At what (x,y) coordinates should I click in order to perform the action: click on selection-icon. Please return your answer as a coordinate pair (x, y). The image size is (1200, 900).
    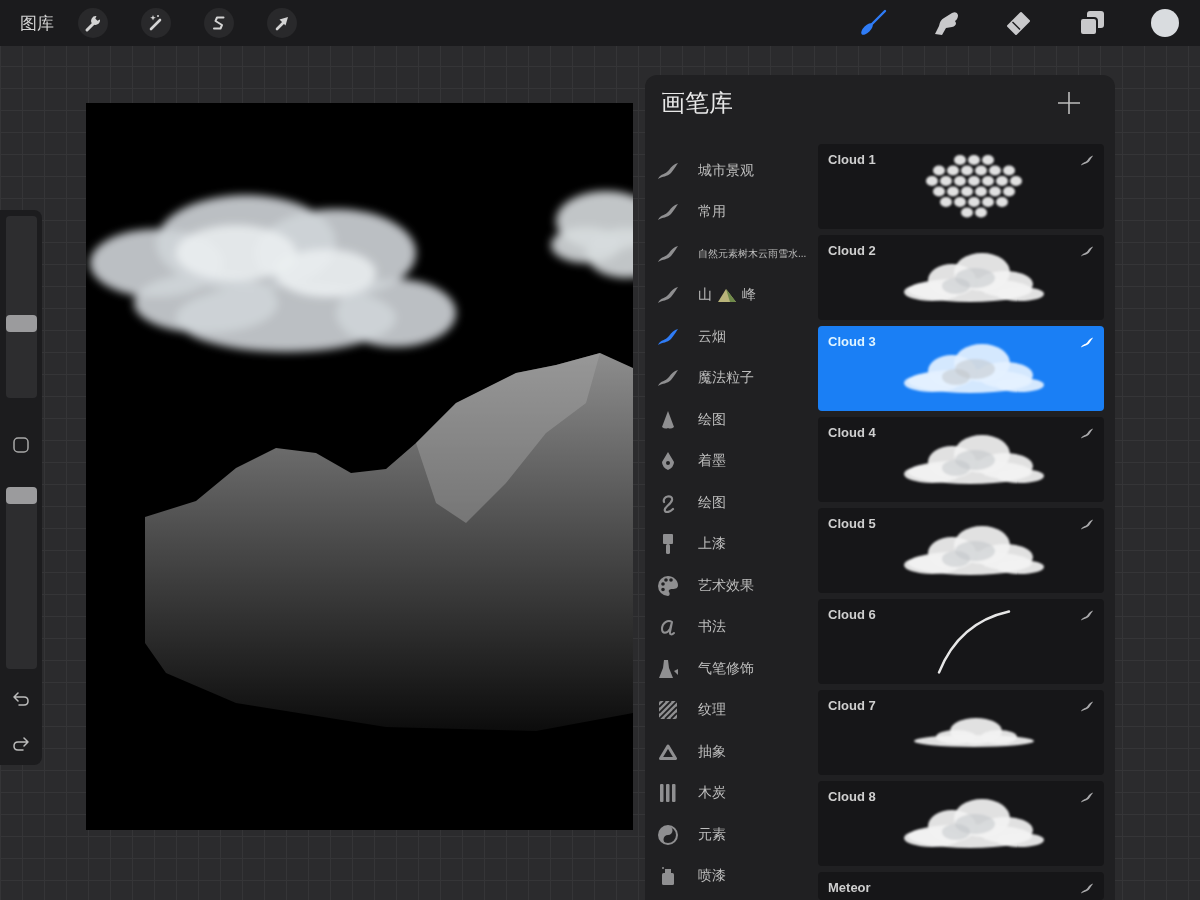
    Looking at the image, I should click on (219, 23).